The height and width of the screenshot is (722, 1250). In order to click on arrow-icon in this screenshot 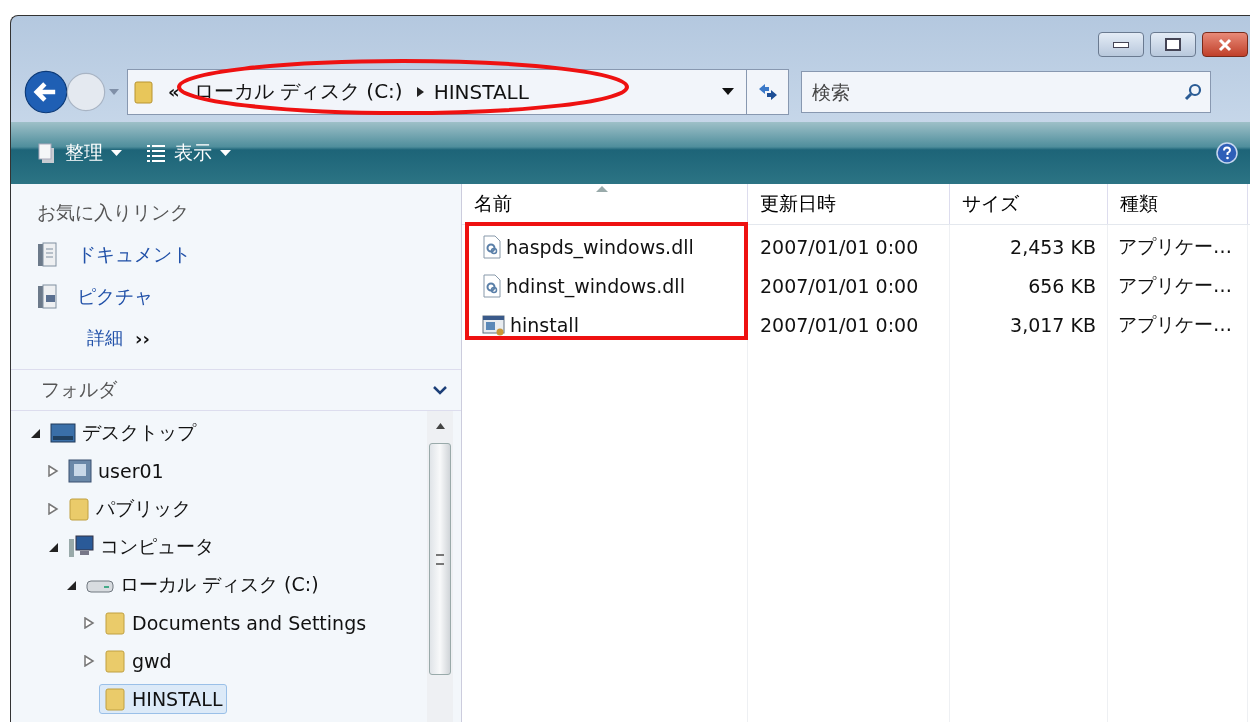, I will do `click(420, 91)`.